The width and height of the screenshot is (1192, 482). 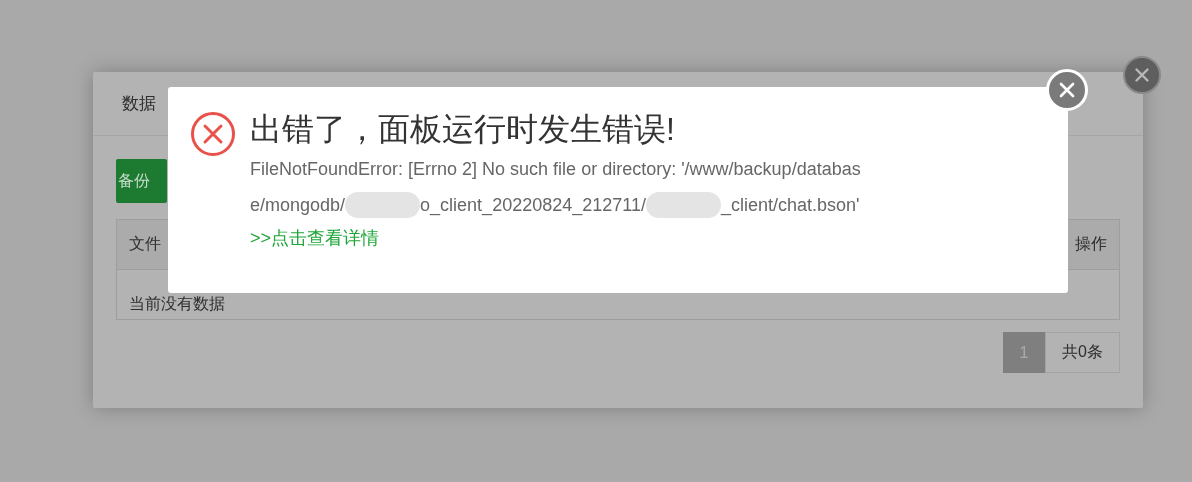 I want to click on error-message: FileNotFoundError: [Errno 2] No such file or directory: '/www/backup/databas, so click(x=555, y=169).